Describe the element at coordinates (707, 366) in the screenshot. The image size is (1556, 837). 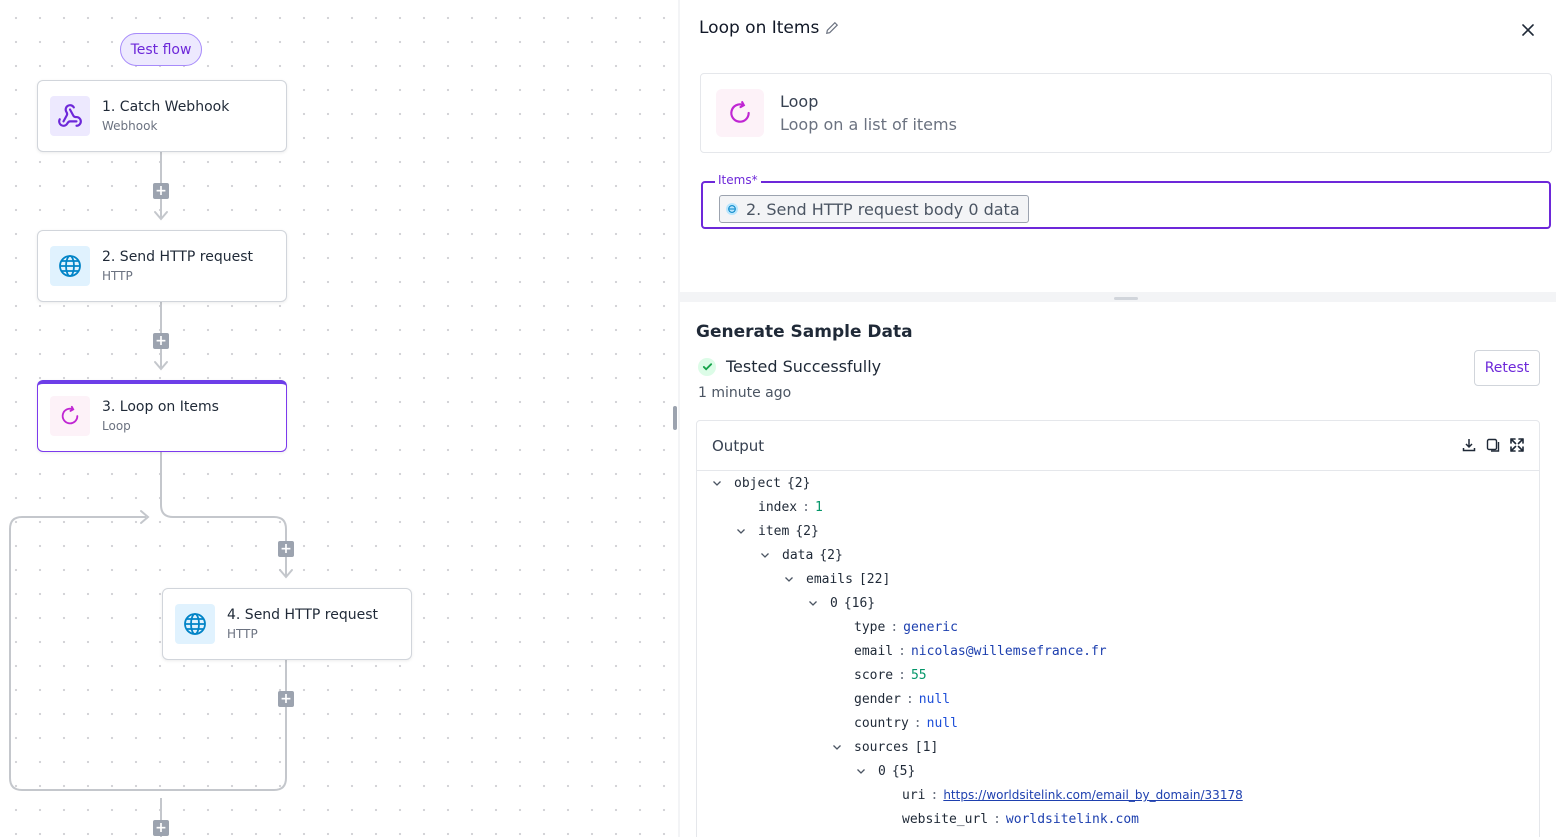
I see `check-icon` at that location.